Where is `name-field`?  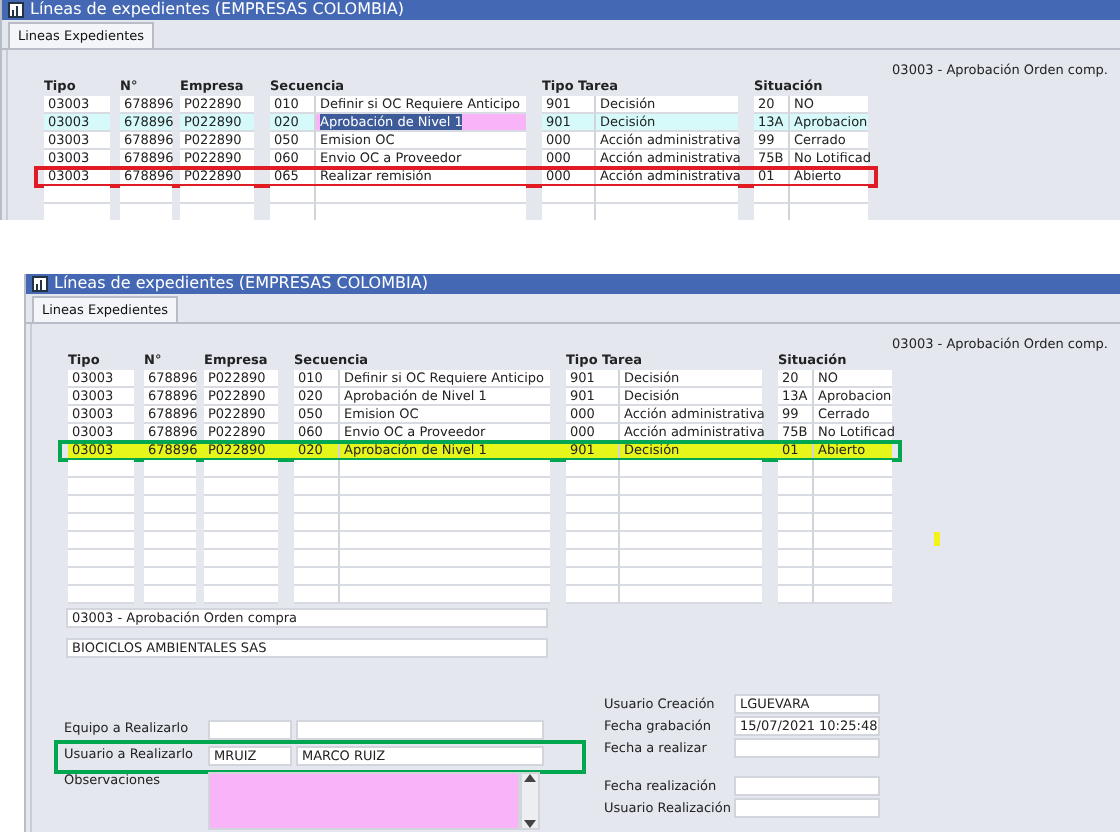
name-field is located at coordinates (420, 730).